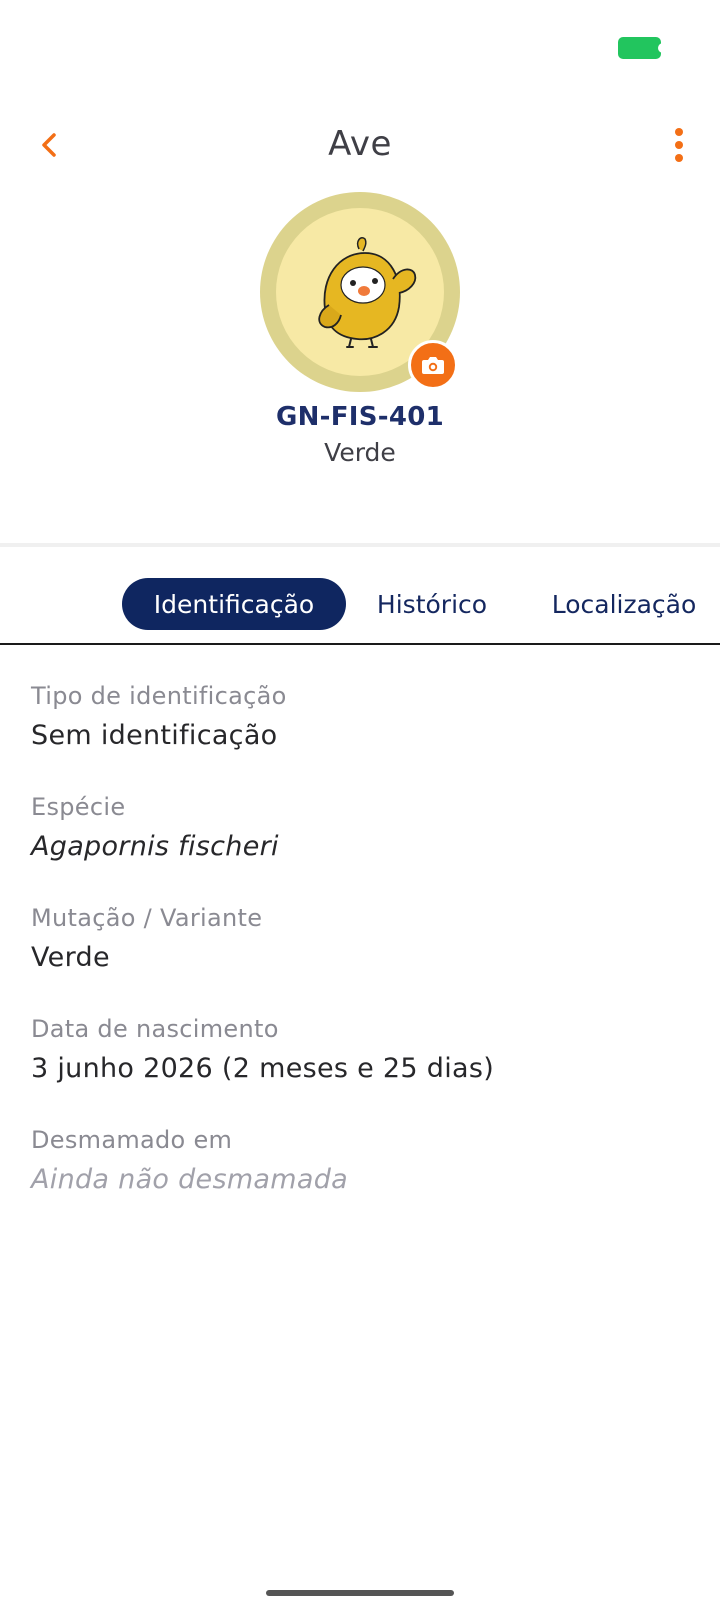 The width and height of the screenshot is (720, 1616). I want to click on divider, so click(360, 545).